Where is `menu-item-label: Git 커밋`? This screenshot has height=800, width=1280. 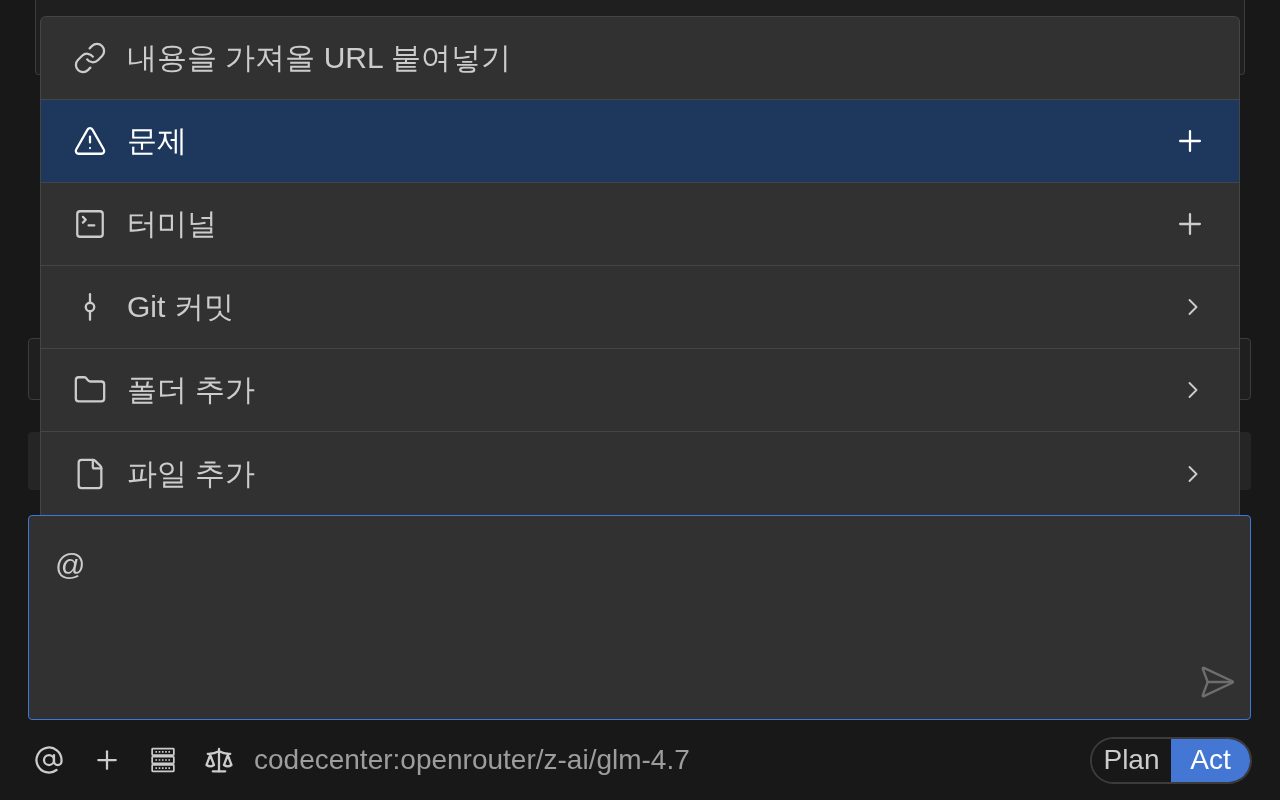
menu-item-label: Git 커밋 is located at coordinates (180, 307).